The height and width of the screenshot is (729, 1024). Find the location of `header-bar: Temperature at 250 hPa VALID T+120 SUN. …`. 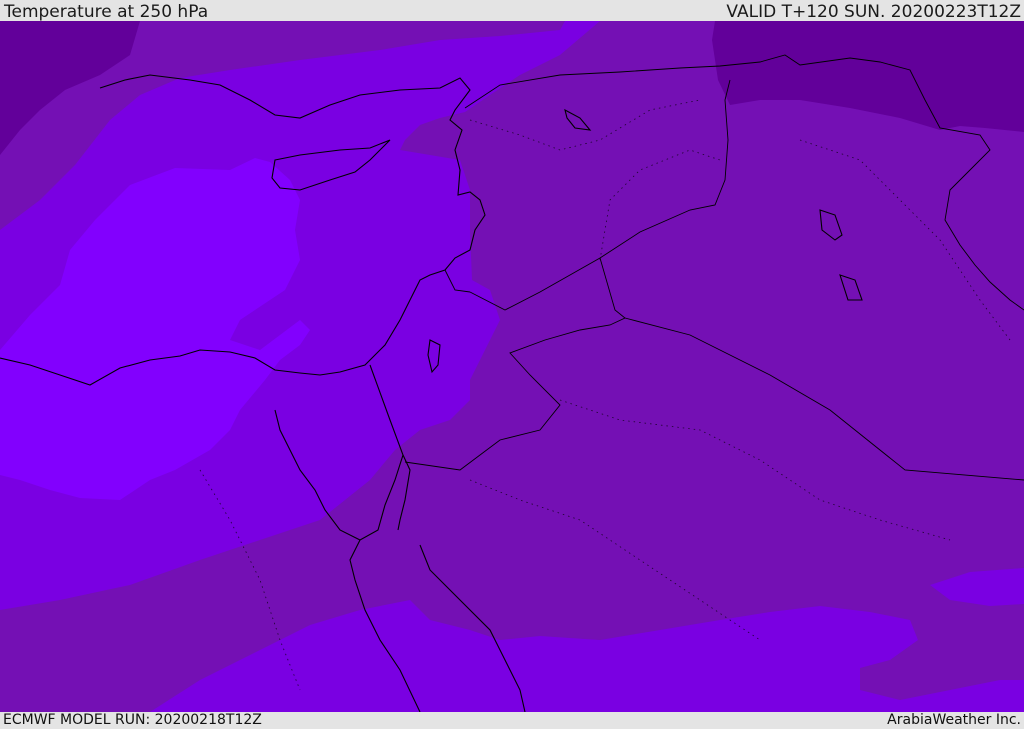

header-bar: Temperature at 250 hPa VALID T+120 SUN. … is located at coordinates (512, 10).